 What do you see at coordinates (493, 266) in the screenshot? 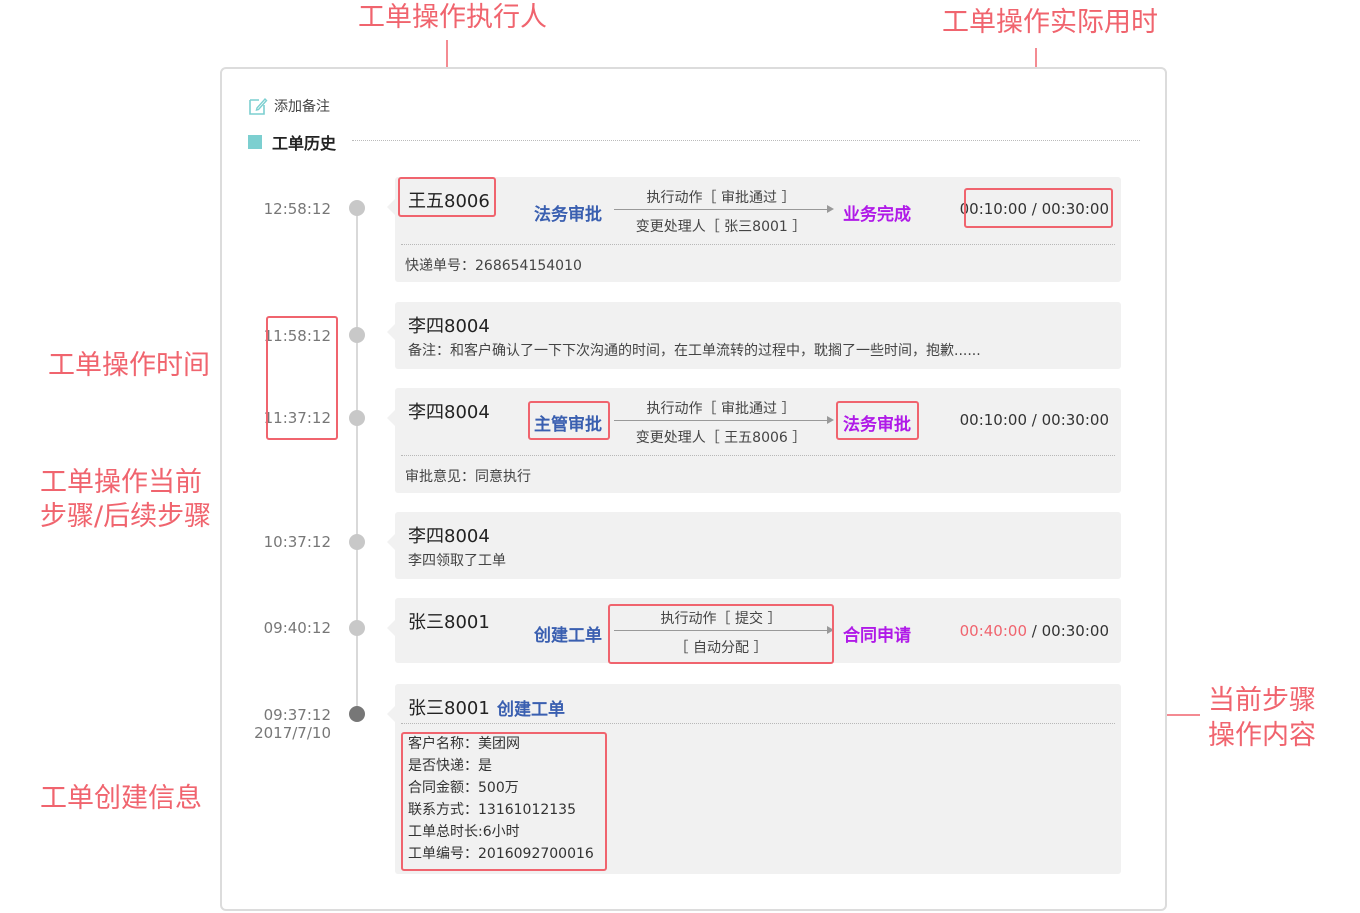
I see `entry-note: 快递单号：268654154010` at bounding box center [493, 266].